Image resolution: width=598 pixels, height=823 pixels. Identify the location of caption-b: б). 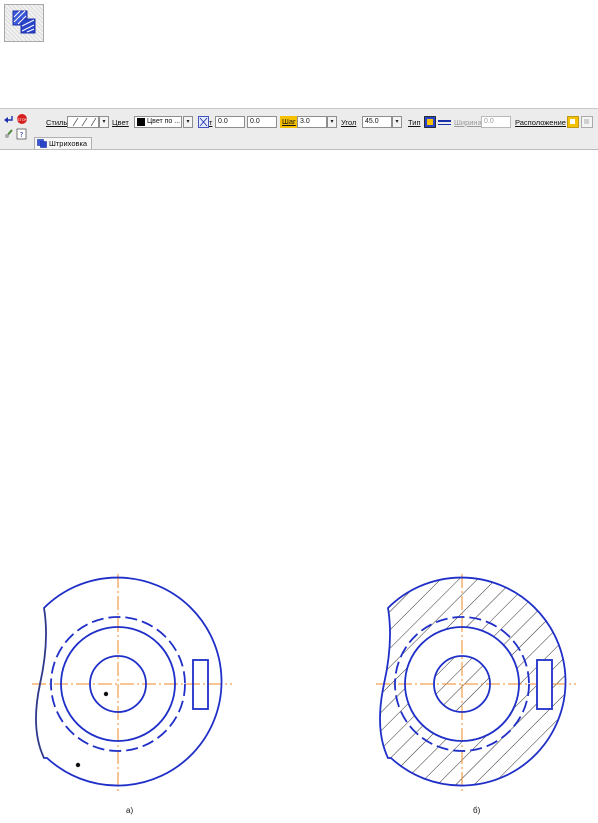
(477, 810).